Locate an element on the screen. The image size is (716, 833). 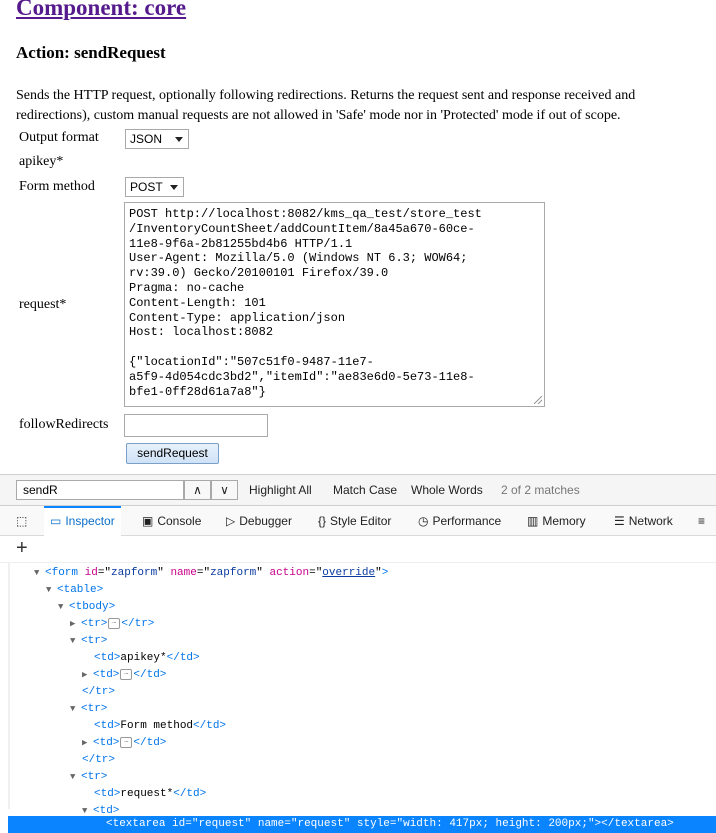
storage-tab-button: ≡ is located at coordinates (703, 520).